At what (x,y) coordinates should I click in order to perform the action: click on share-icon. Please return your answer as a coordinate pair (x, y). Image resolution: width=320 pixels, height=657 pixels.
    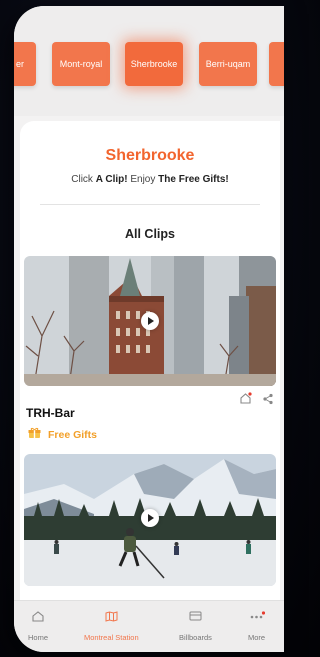
    Looking at the image, I should click on (268, 401).